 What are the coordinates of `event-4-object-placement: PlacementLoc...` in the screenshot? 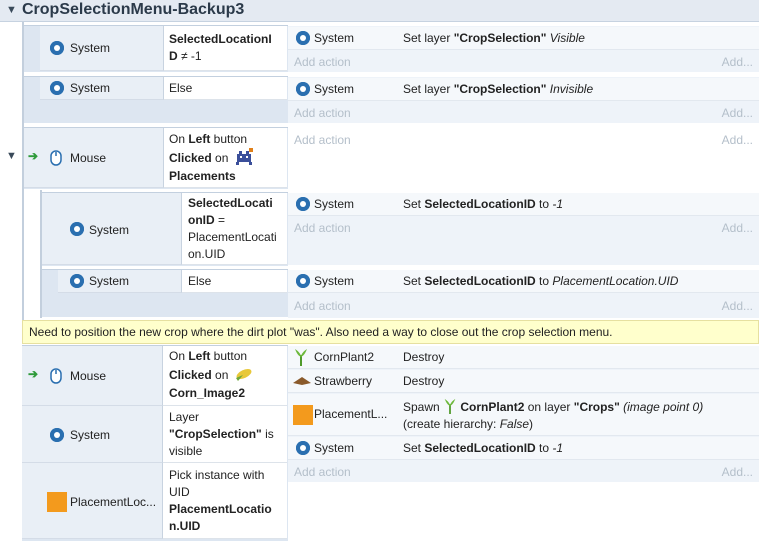 It's located at (92, 501).